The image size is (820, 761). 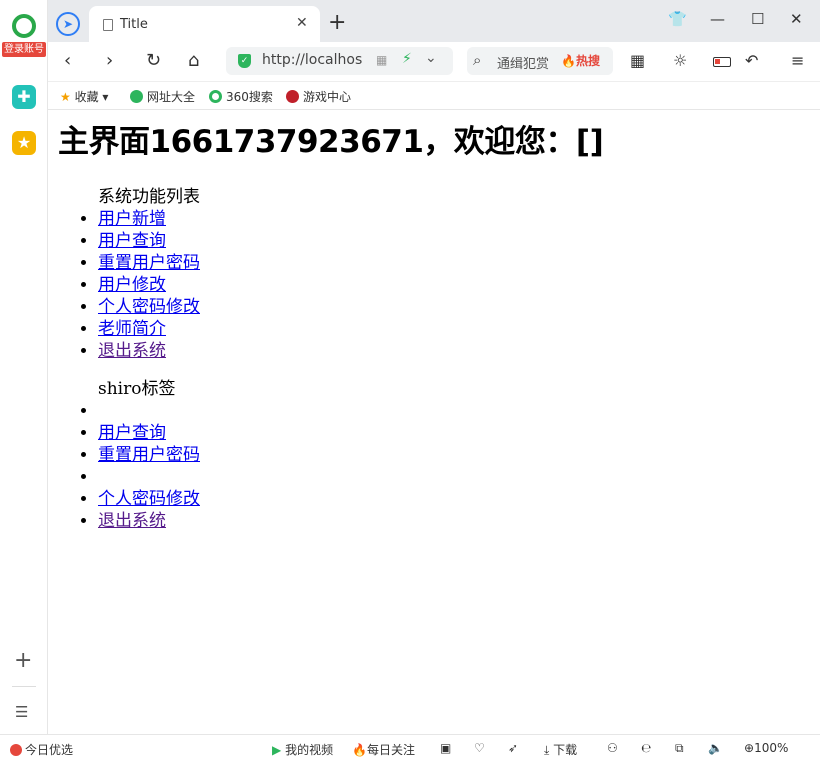 I want to click on heart-icon, so click(x=16, y=750).